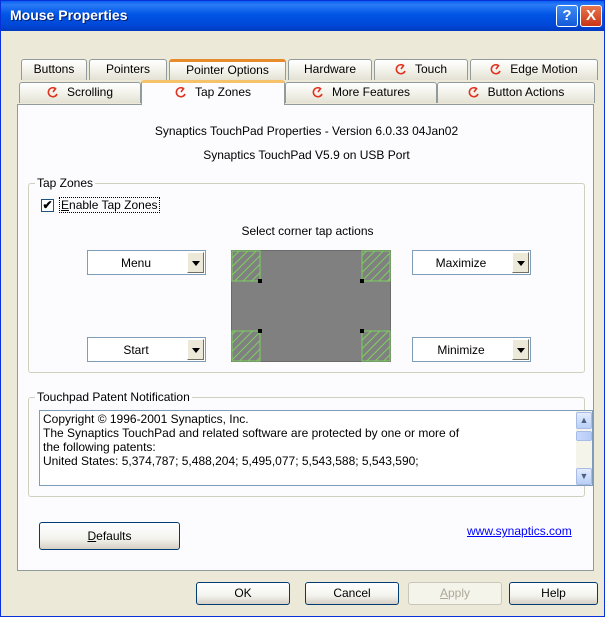 The height and width of the screenshot is (617, 605). I want to click on top-left-action-select: Menu, so click(146, 262).